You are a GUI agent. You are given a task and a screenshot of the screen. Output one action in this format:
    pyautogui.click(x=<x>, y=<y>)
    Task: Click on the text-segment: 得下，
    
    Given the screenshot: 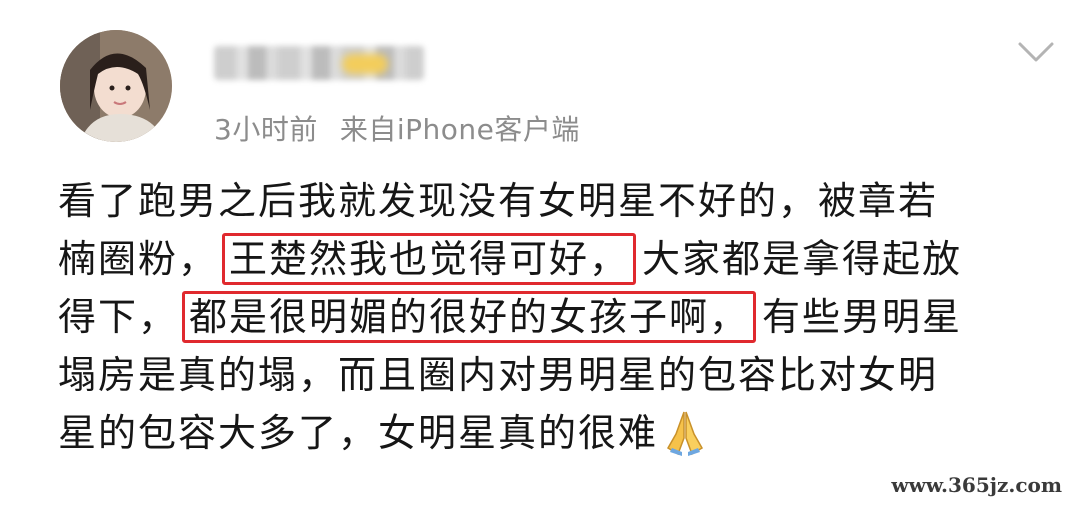 What is the action you would take?
    pyautogui.click(x=118, y=317)
    